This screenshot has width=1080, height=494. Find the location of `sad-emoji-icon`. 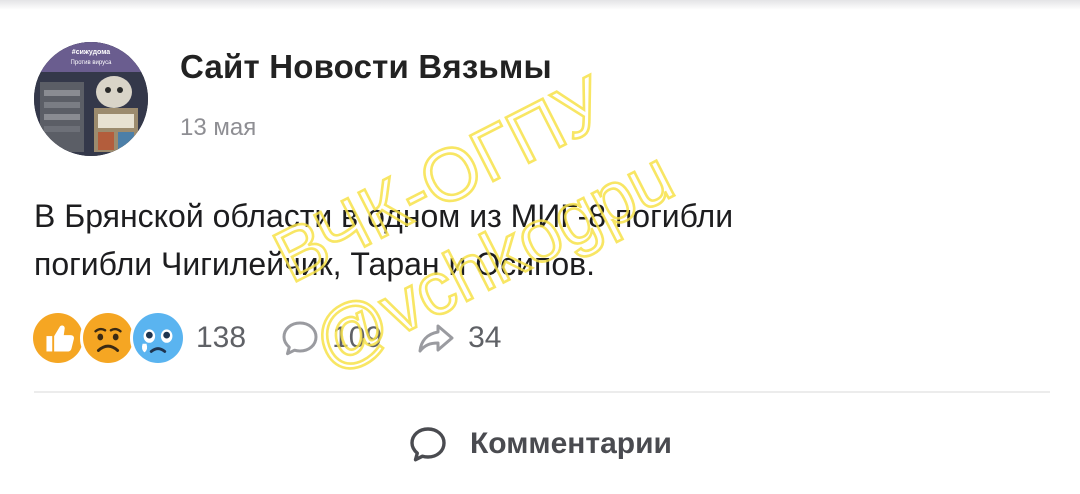

sad-emoji-icon is located at coordinates (108, 338).